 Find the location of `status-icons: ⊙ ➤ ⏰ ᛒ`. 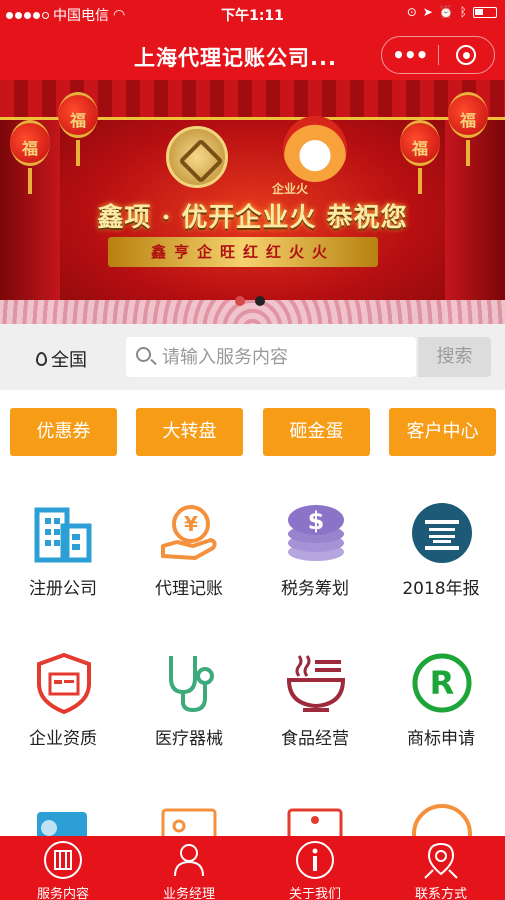

status-icons: ⊙ ➤ ⏰ ᛒ is located at coordinates (452, 12).